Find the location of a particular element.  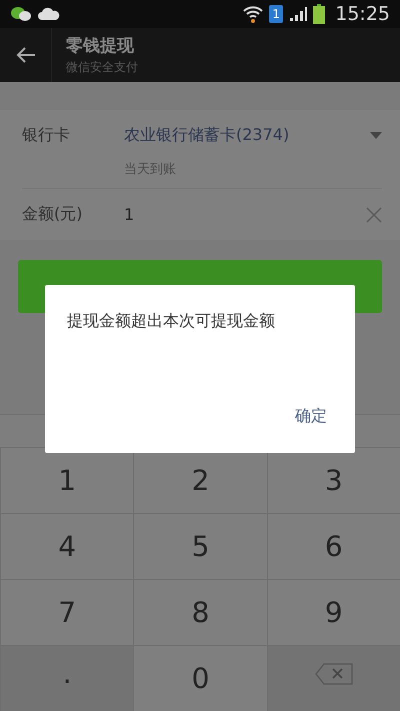

keypad-key: 5 is located at coordinates (200, 546).